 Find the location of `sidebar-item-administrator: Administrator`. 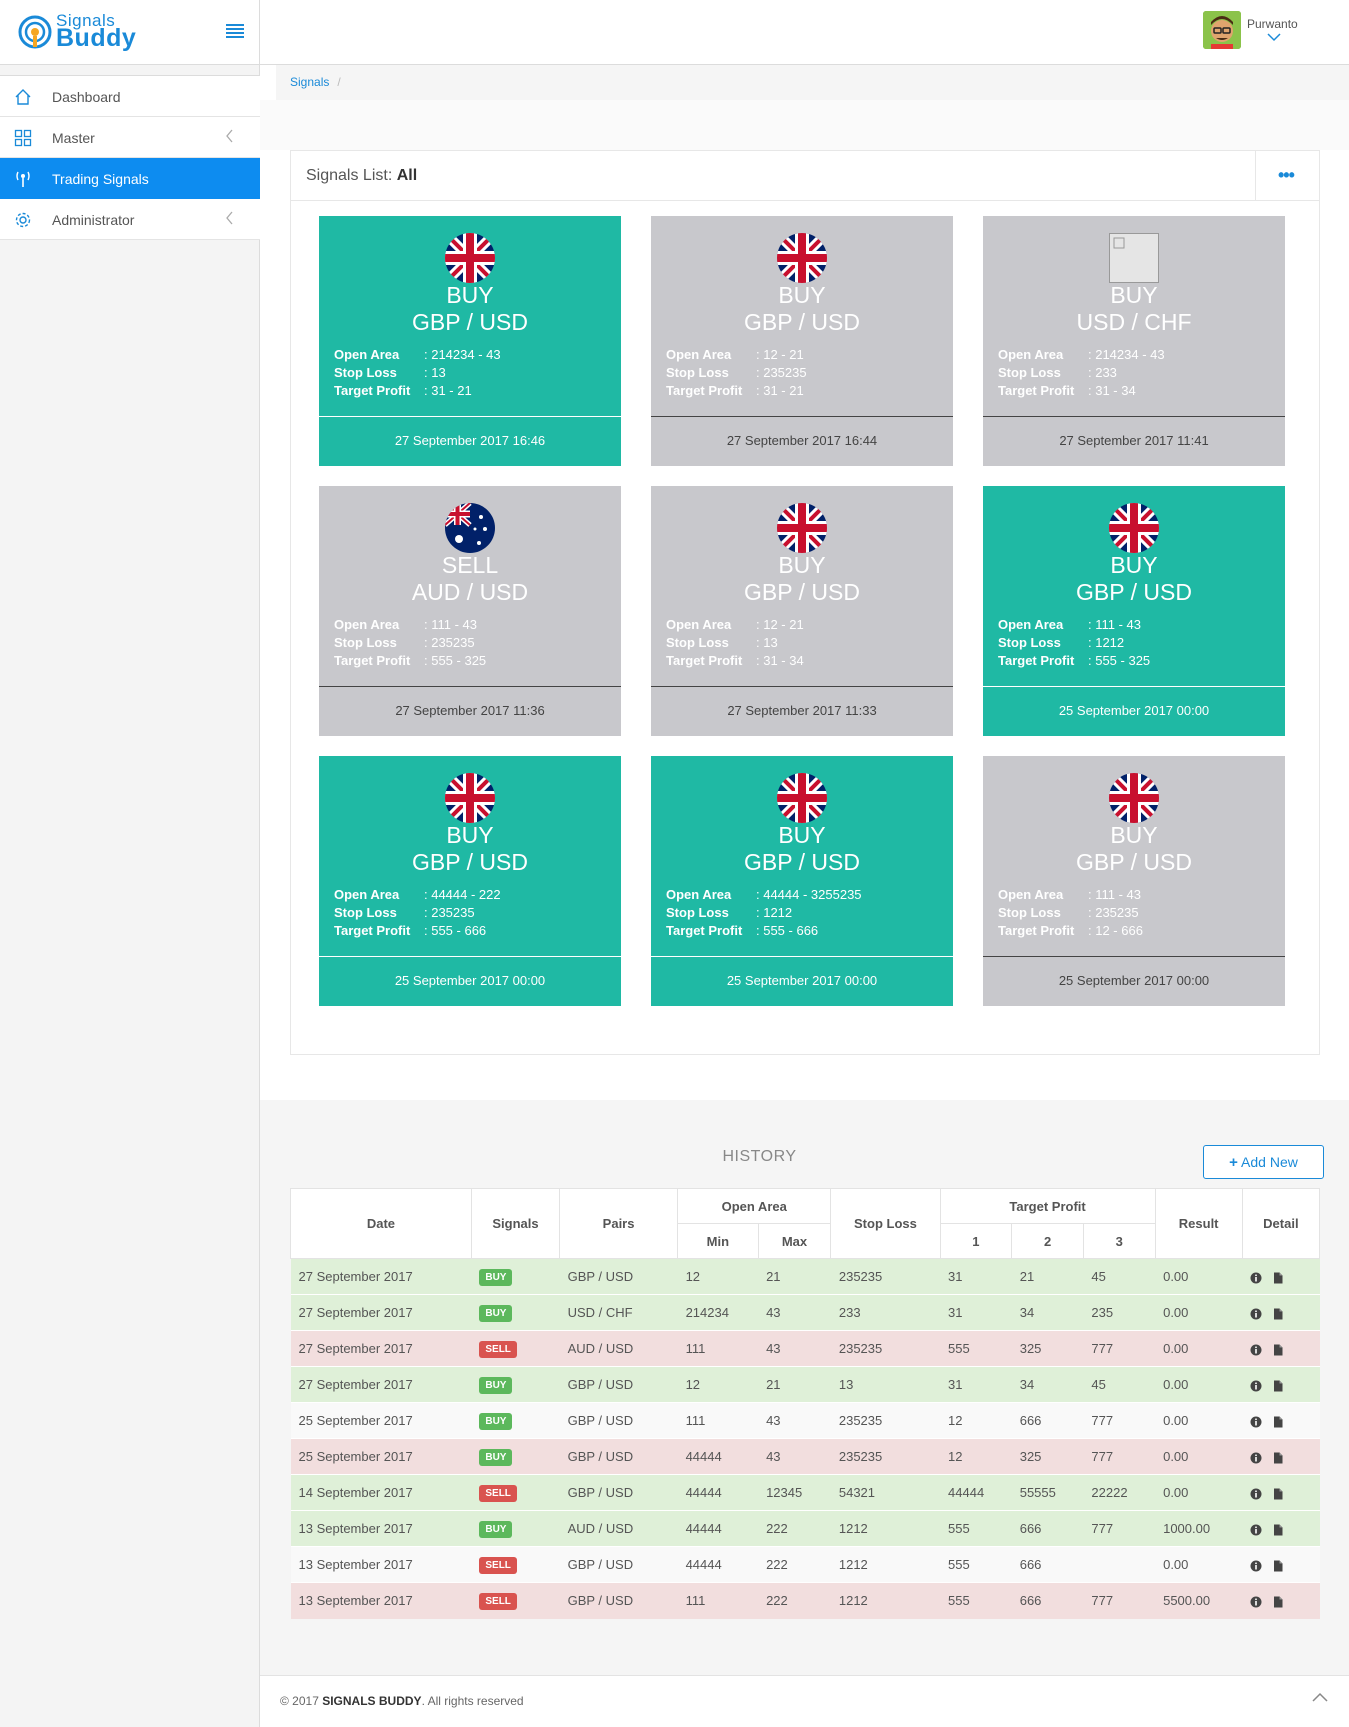

sidebar-item-administrator: Administrator is located at coordinates (130, 219).